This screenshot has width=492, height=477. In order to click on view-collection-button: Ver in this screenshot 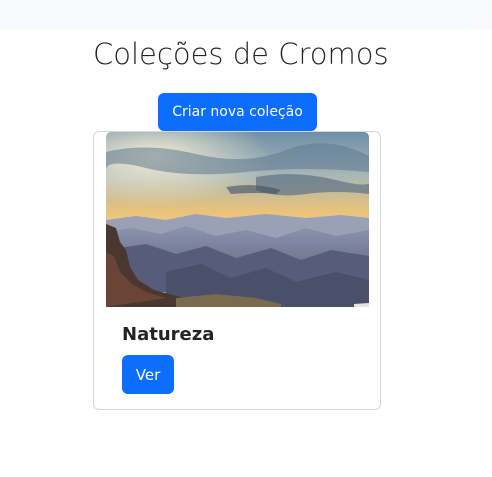, I will do `click(148, 374)`.